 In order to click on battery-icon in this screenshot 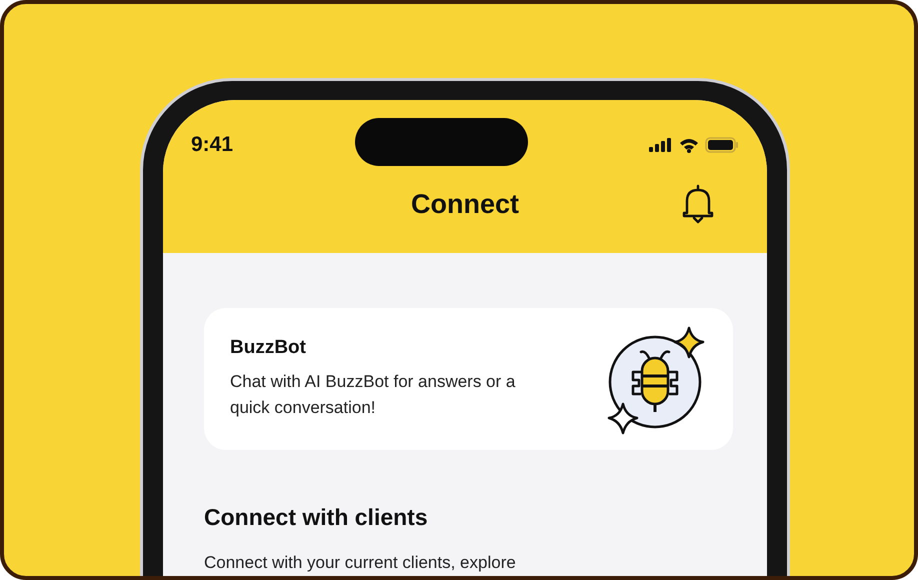, I will do `click(722, 145)`.